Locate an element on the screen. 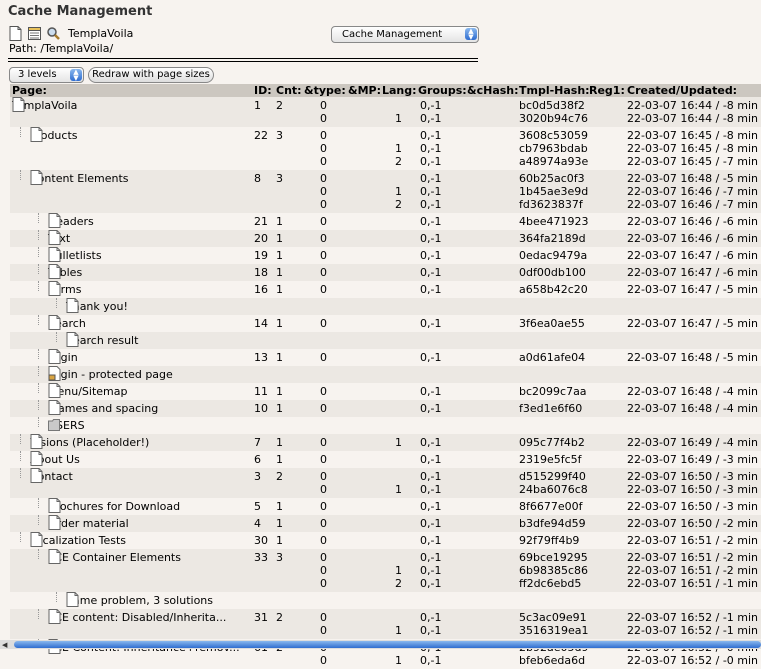 Image resolution: width=761 pixels, height=669 pixels. lang-value: 2 is located at coordinates (398, 161).